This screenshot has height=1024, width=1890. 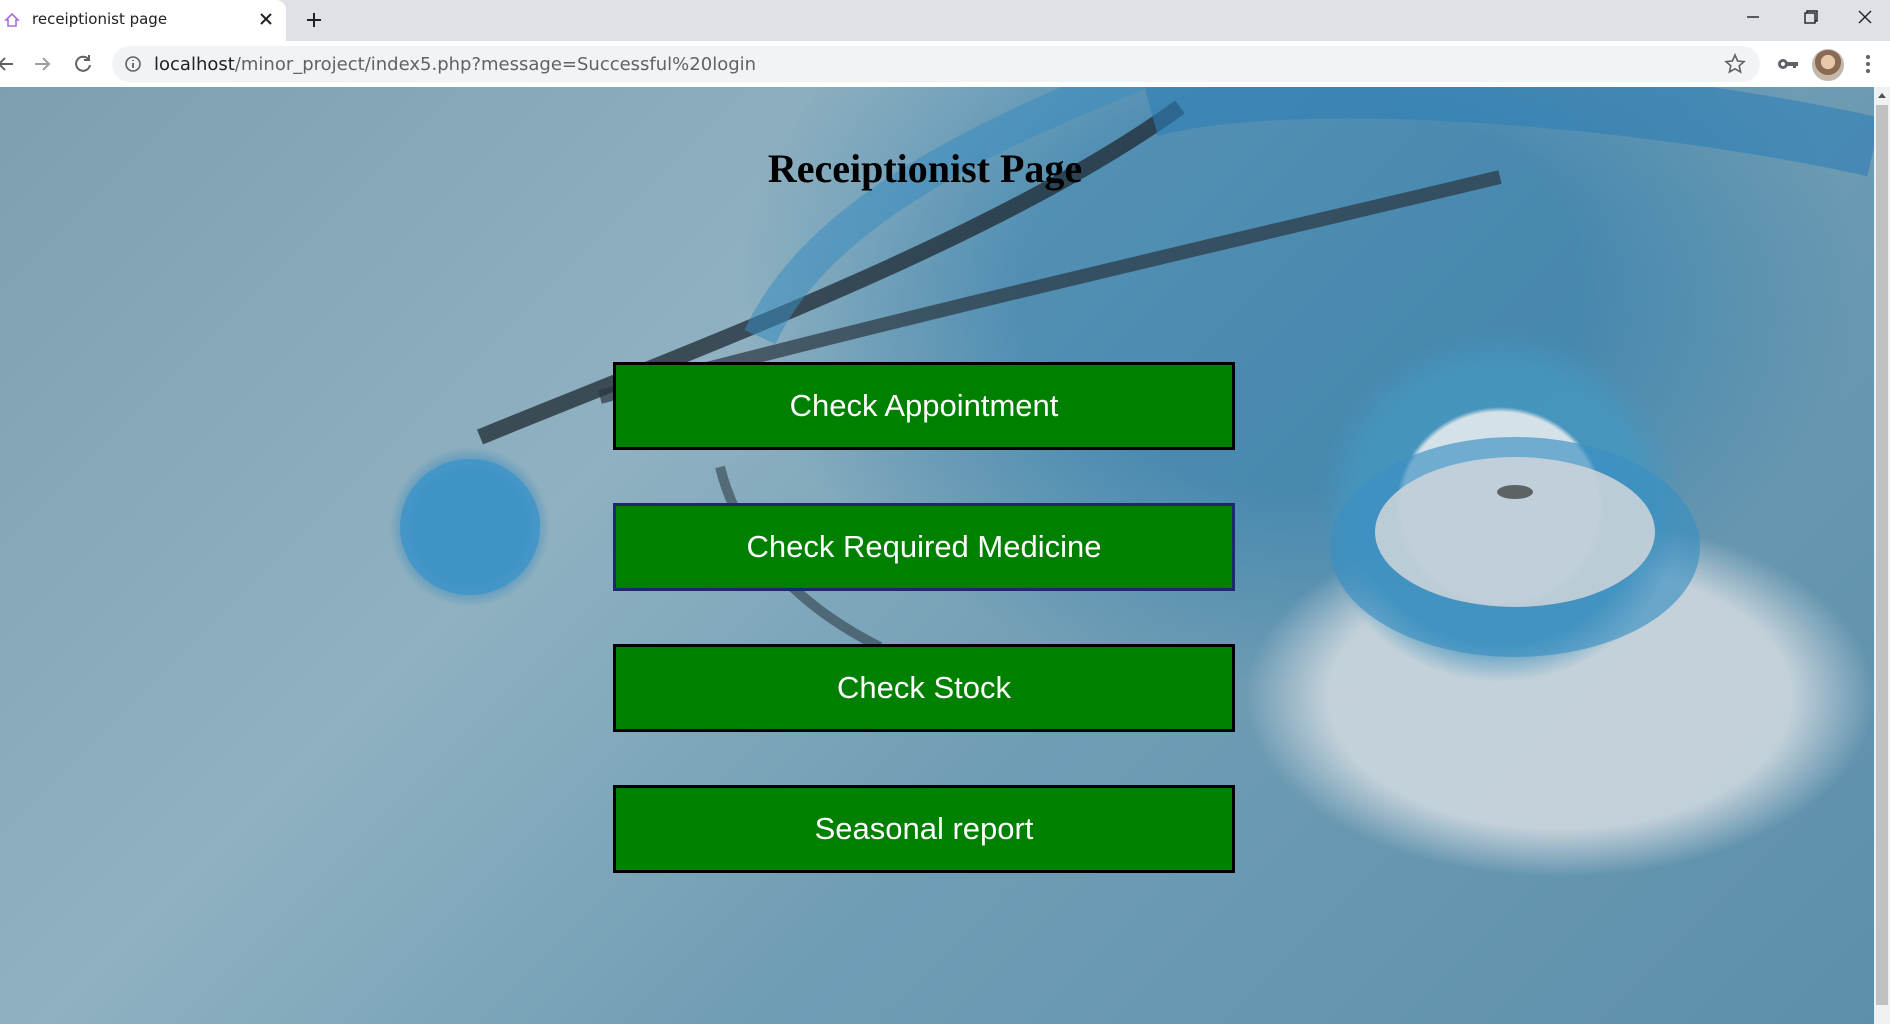 I want to click on back-icon, so click(x=9, y=64).